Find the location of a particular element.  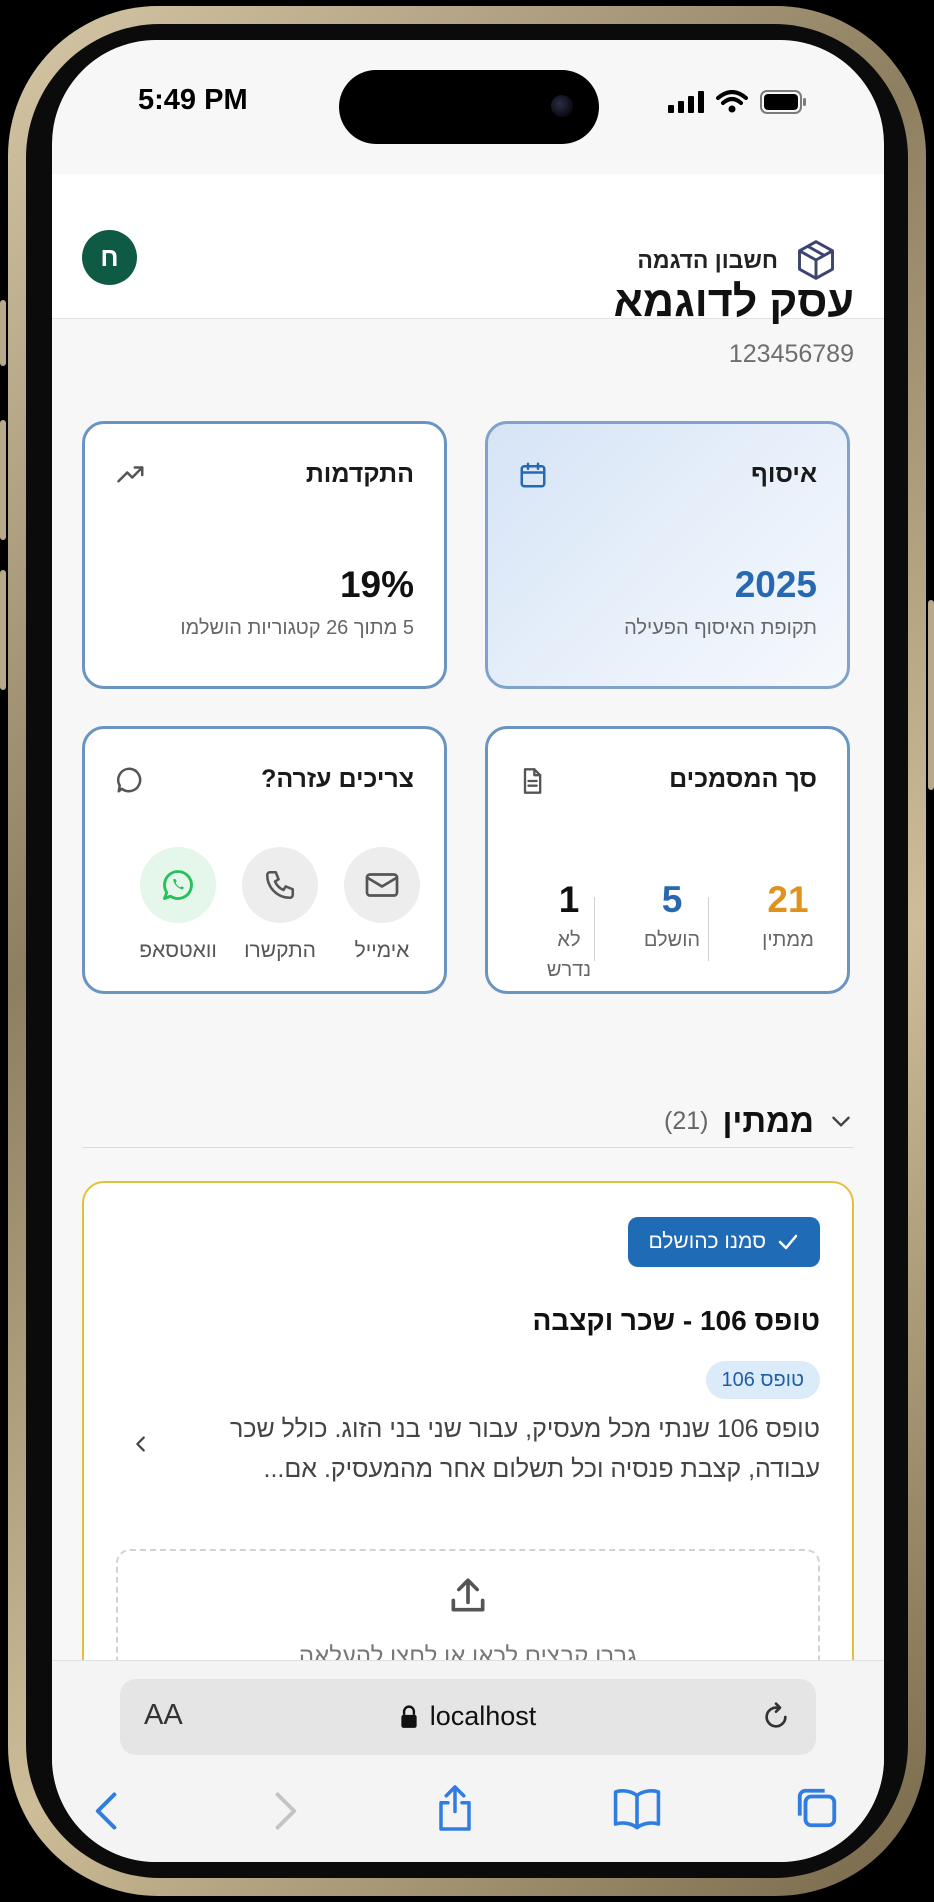

url-text: localhost is located at coordinates (483, 1716).